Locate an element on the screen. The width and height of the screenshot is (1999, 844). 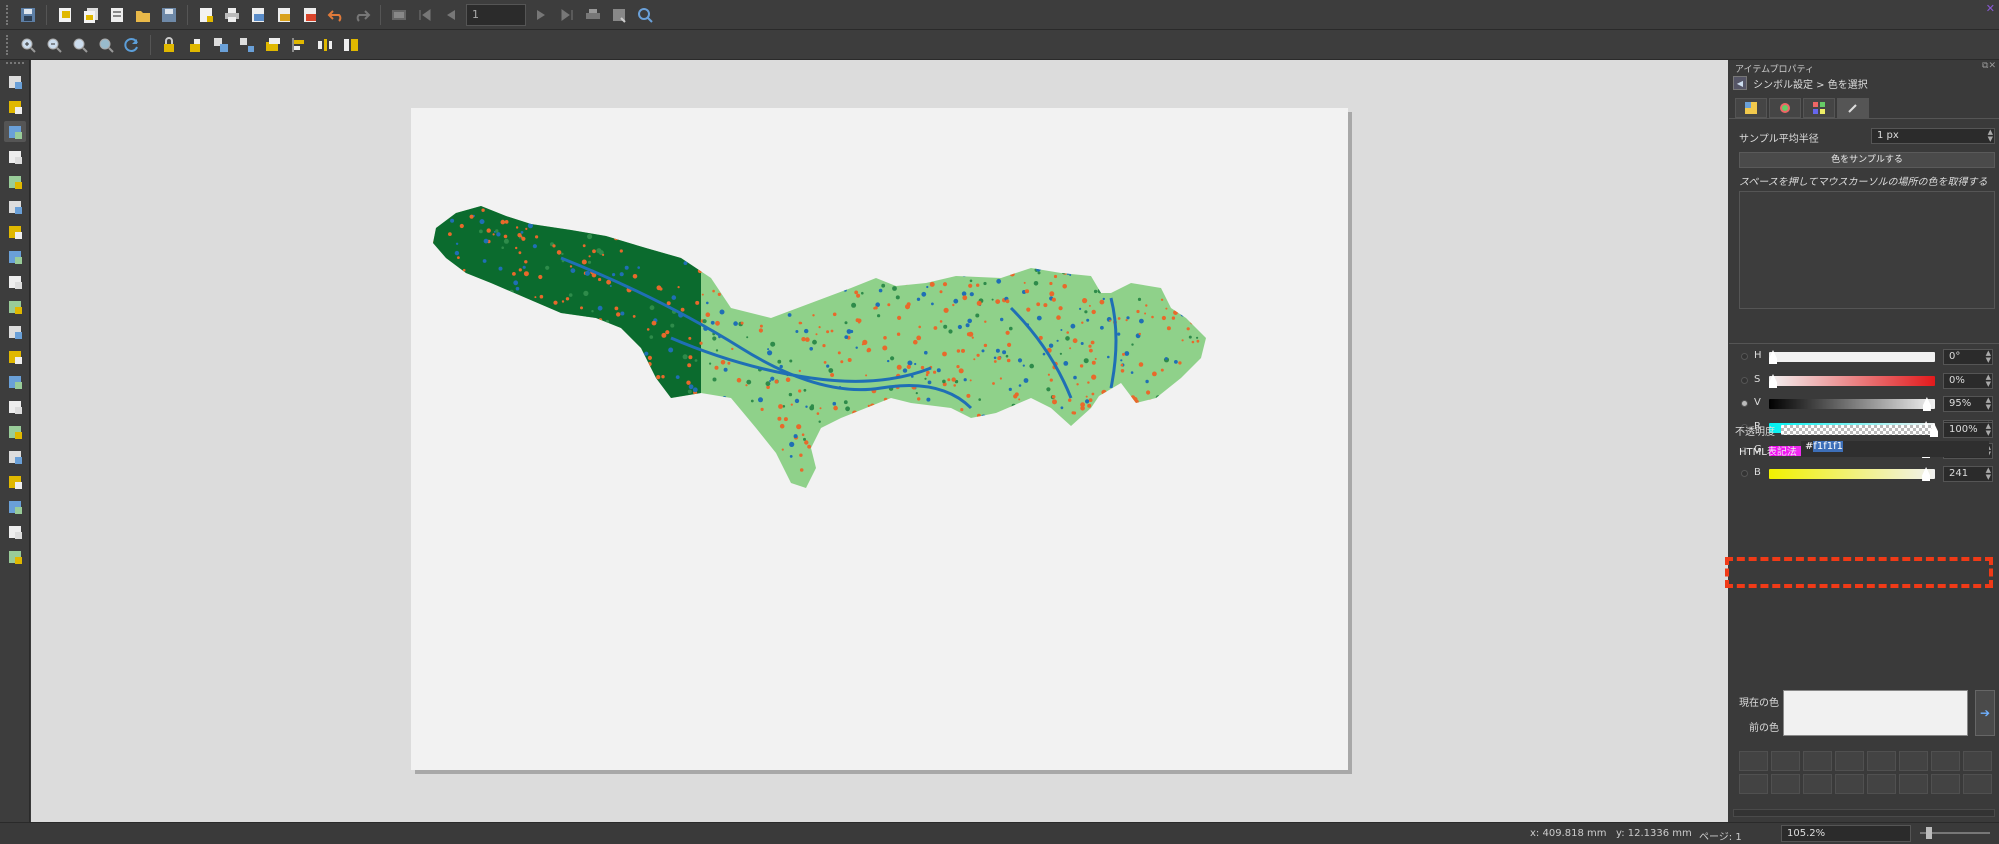
next-feature-icon is located at coordinates (541, 15).